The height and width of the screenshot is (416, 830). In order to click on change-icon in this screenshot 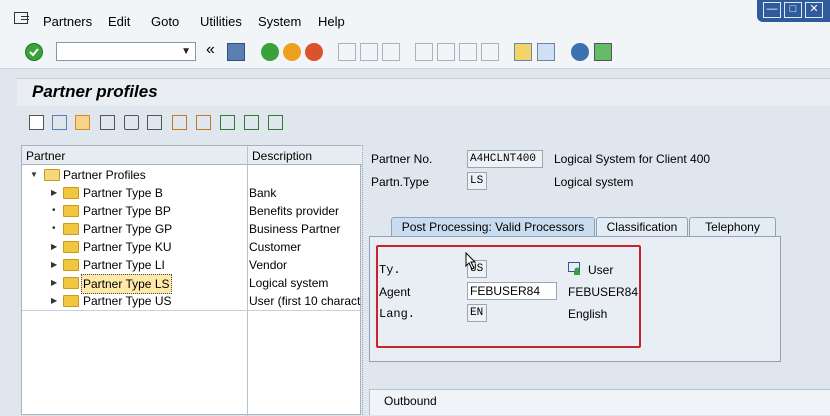, I will do `click(59, 122)`.